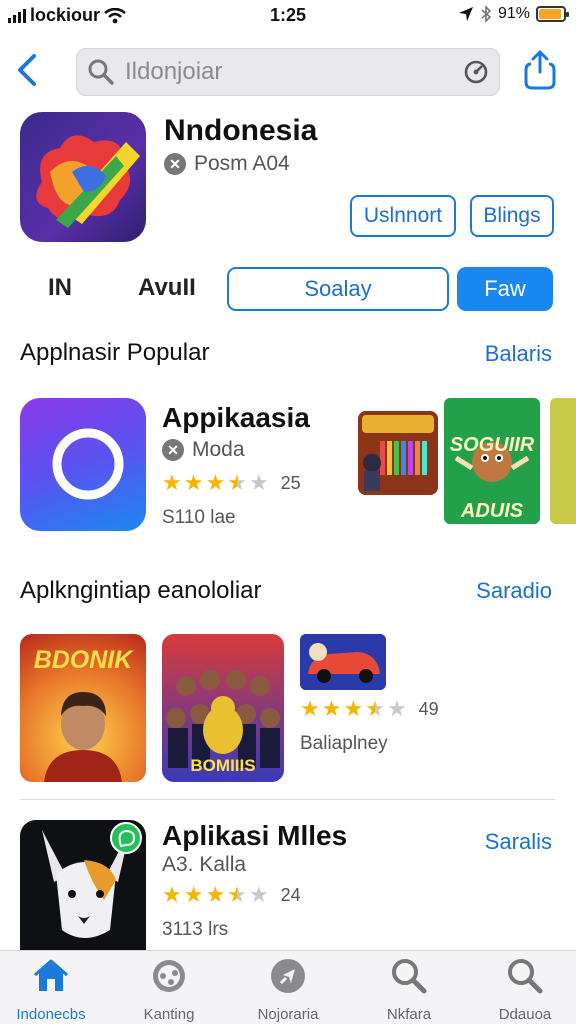 The width and height of the screenshot is (576, 1024). Describe the element at coordinates (288, 976) in the screenshot. I see `compass-icon` at that location.